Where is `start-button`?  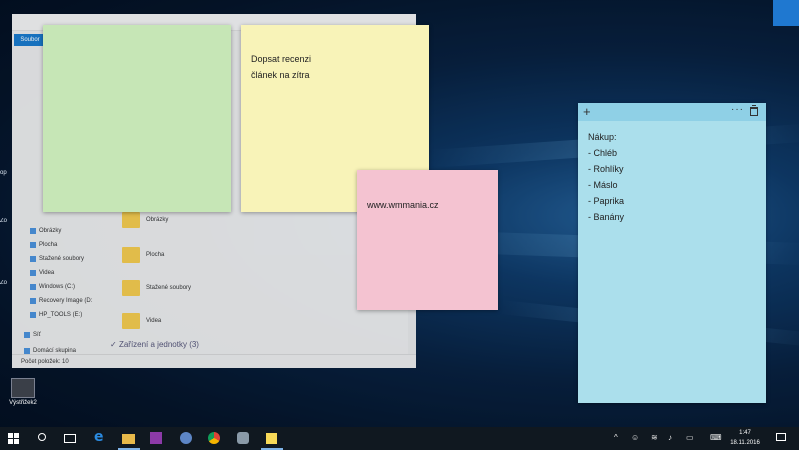 start-button is located at coordinates (13, 438).